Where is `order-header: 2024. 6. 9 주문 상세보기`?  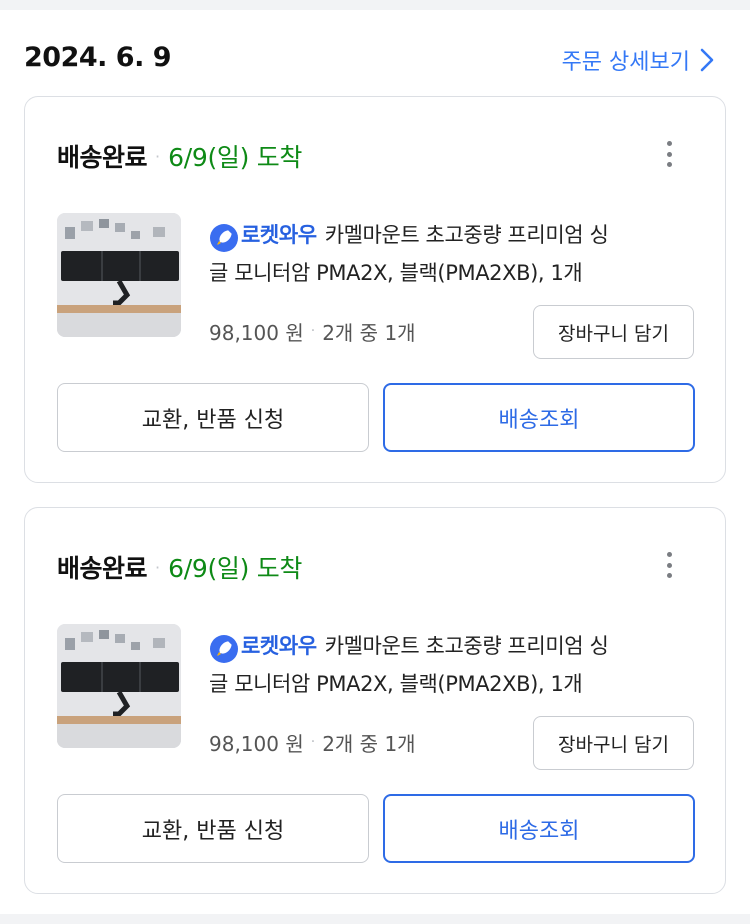 order-header: 2024. 6. 9 주문 상세보기 is located at coordinates (374, 60).